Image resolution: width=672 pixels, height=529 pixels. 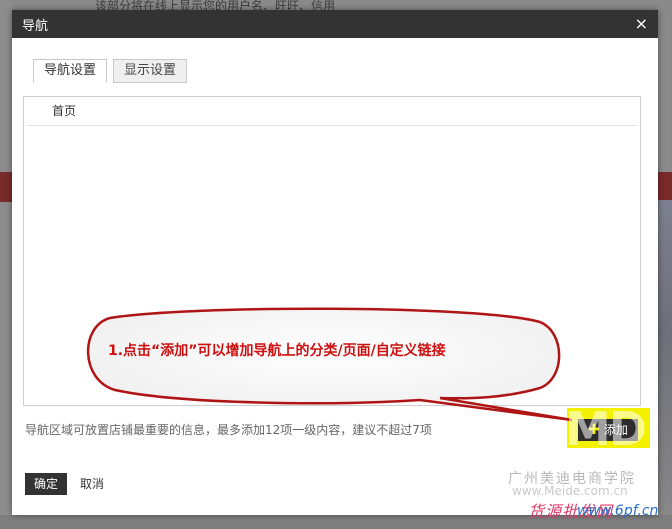 I want to click on confirm-button: 确定, so click(x=46, y=484).